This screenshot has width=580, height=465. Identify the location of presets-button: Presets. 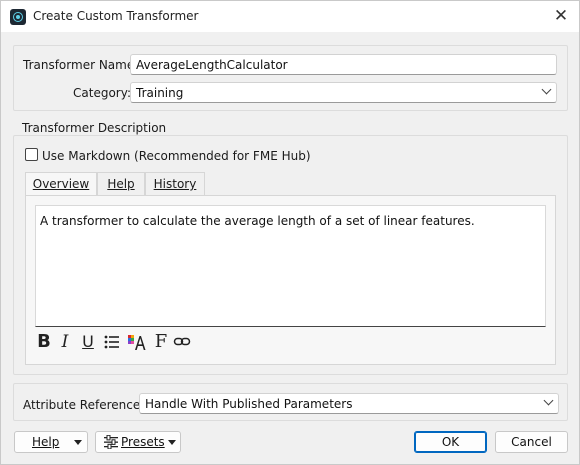
(138, 442).